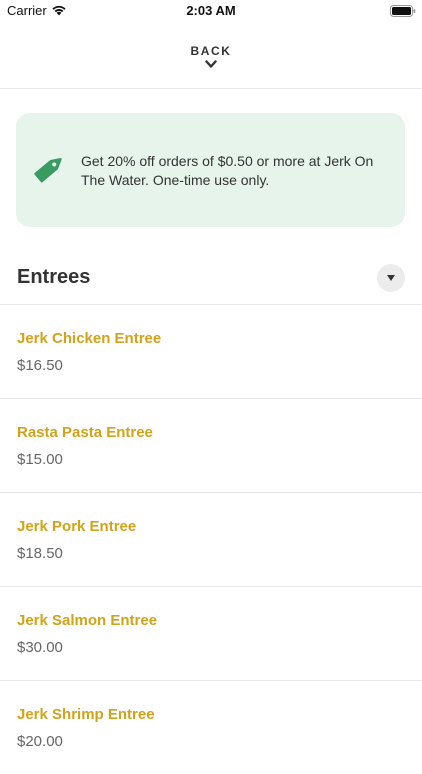  Describe the element at coordinates (211, 280) in the screenshot. I see `section-header: Entrees` at that location.